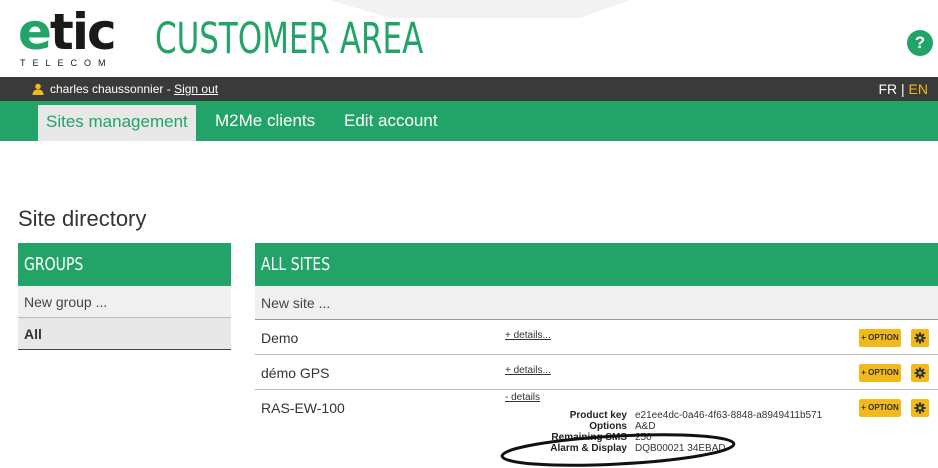 The image size is (938, 468). What do you see at coordinates (608, 426) in the screenshot?
I see `detail-key: Options` at bounding box center [608, 426].